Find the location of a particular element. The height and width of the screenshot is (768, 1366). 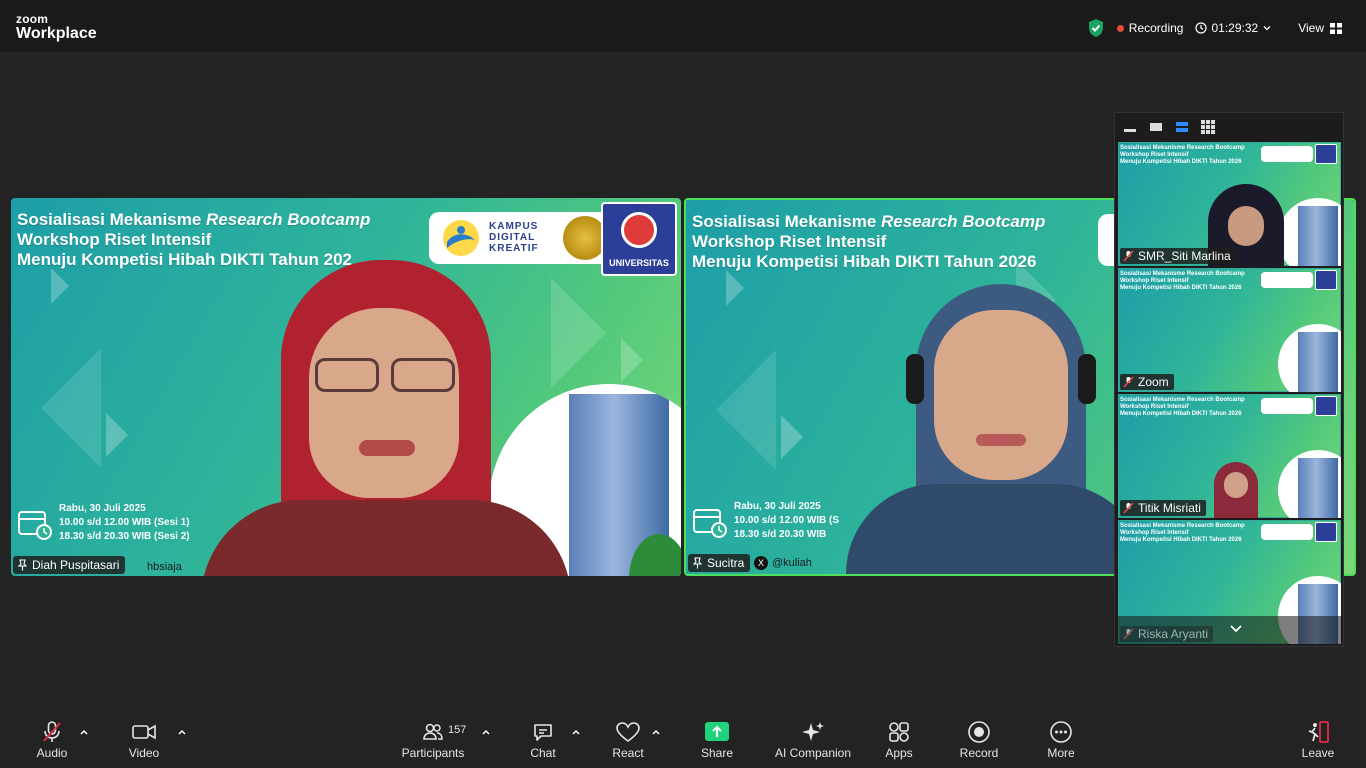

video-label: Video is located at coordinates (144, 753).